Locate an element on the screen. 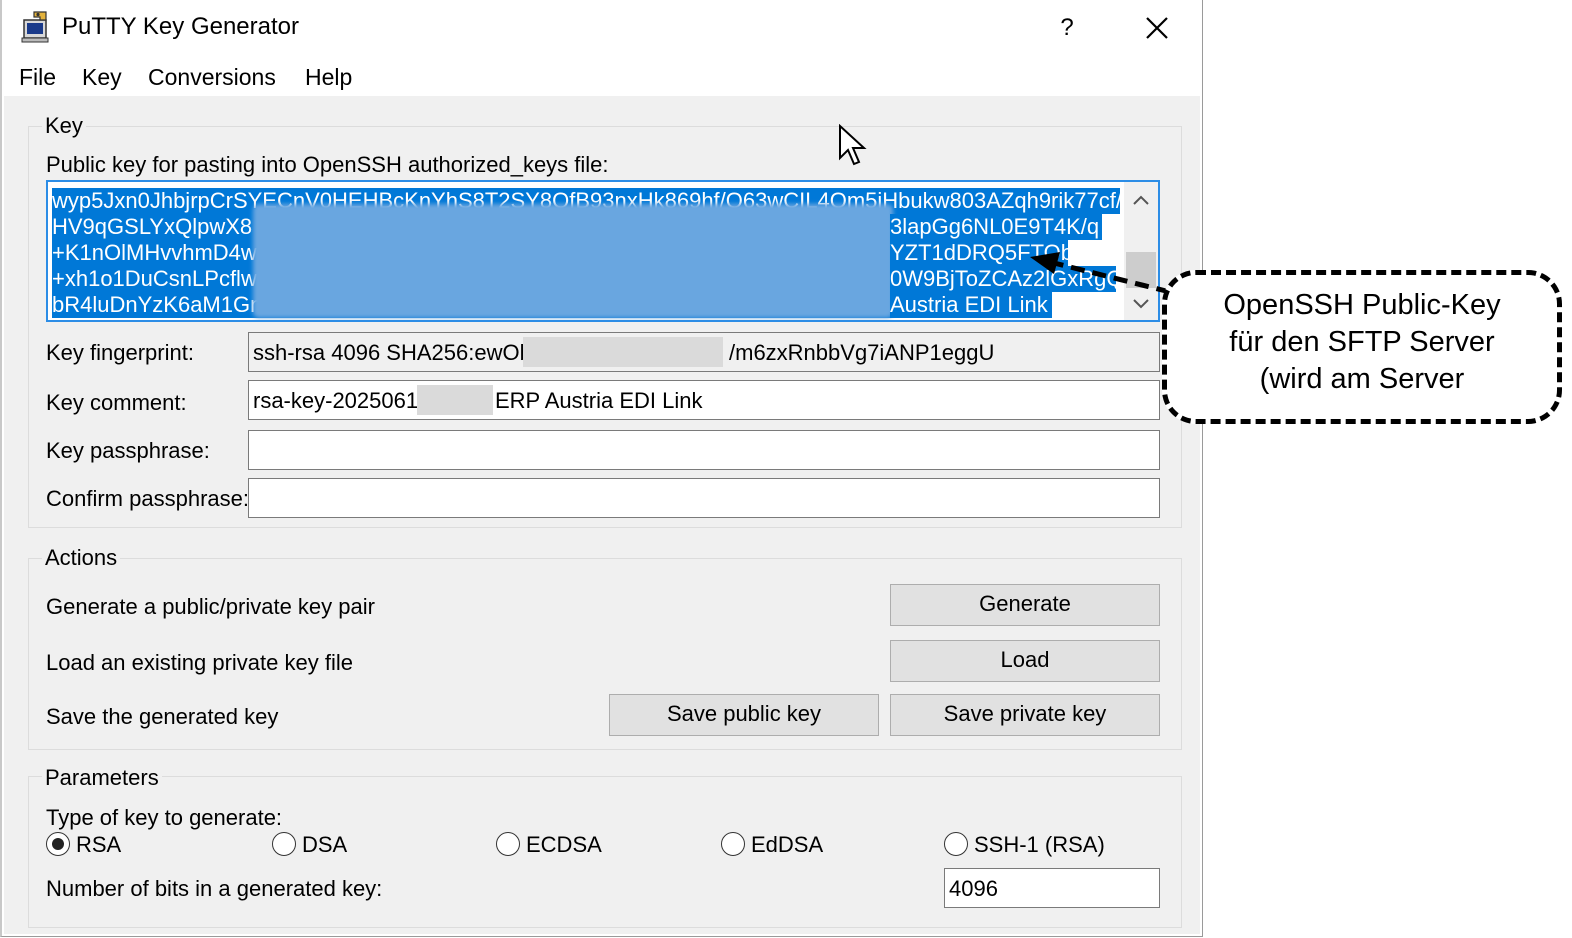  radio-dsa-label: DSA is located at coordinates (325, 844).